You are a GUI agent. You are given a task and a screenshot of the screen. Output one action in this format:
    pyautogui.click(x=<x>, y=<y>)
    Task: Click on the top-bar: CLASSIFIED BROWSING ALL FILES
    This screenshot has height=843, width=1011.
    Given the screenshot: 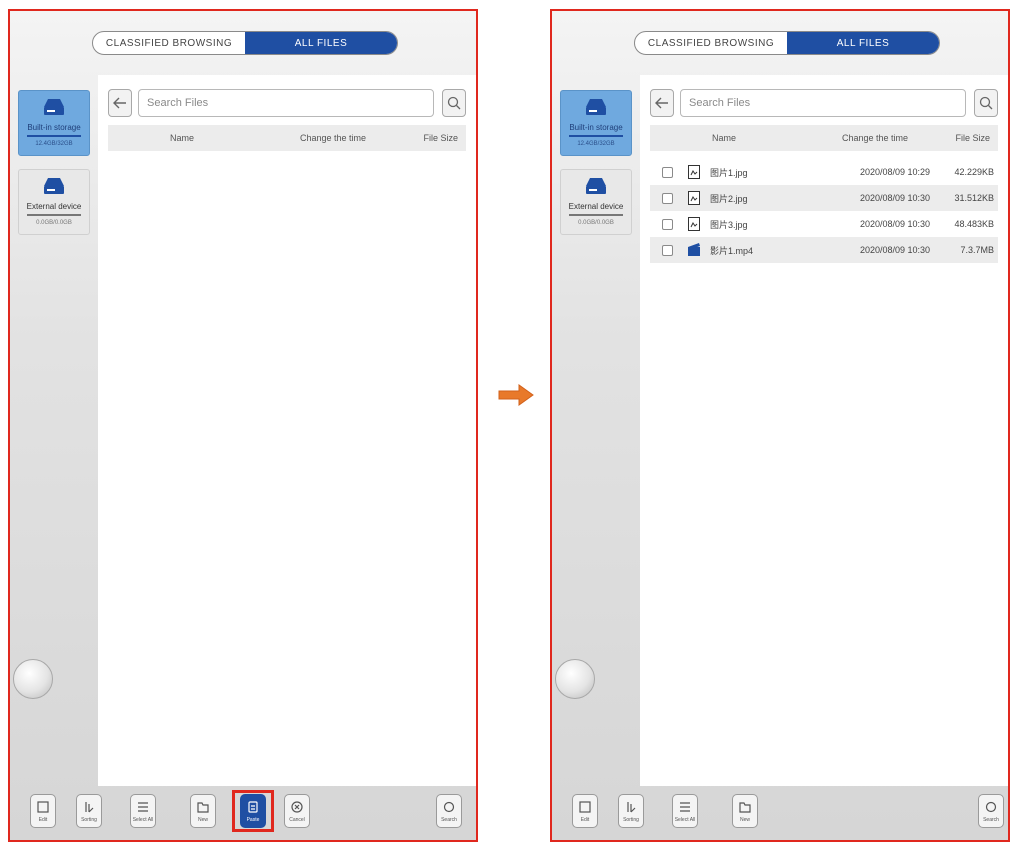 What is the action you would take?
    pyautogui.click(x=243, y=43)
    